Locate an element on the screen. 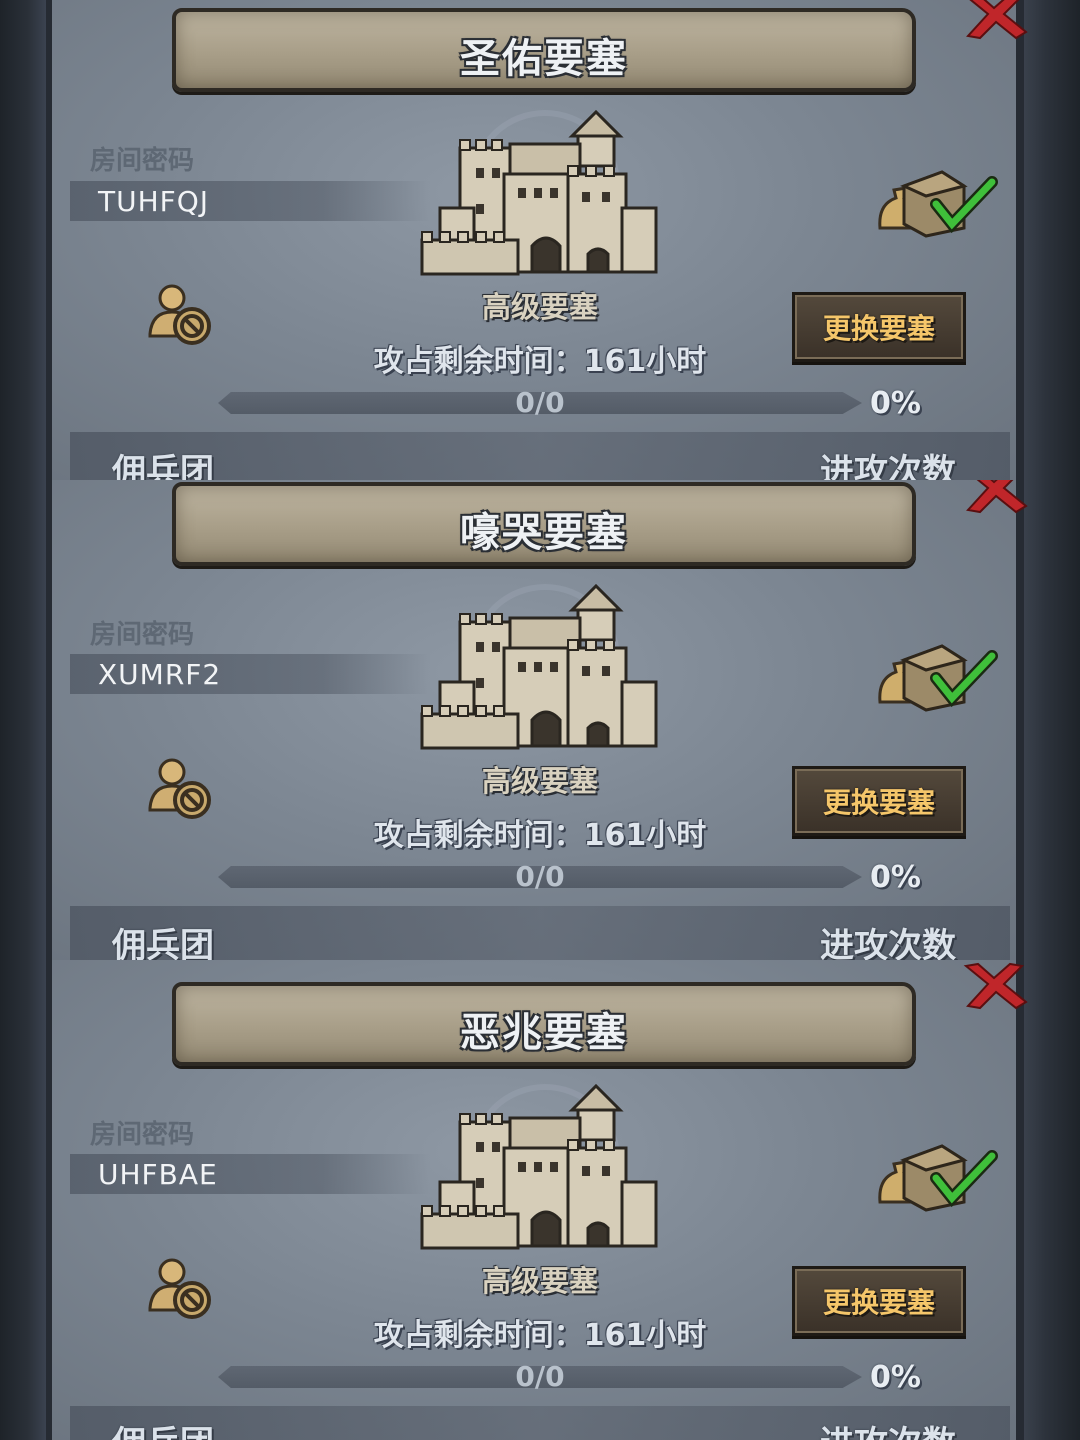  fortress-name: 恶兆要塞 is located at coordinates (544, 1033).